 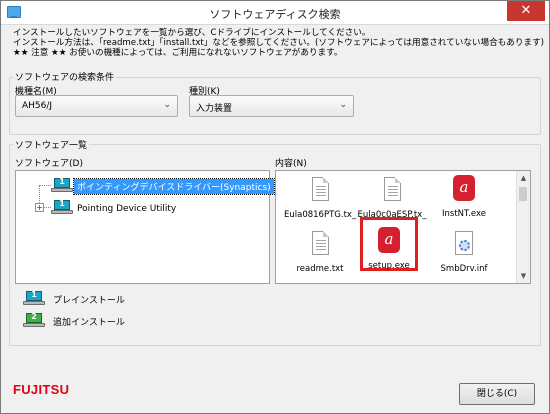 What do you see at coordinates (464, 214) in the screenshot?
I see `file-name: InstNT.exe` at bounding box center [464, 214].